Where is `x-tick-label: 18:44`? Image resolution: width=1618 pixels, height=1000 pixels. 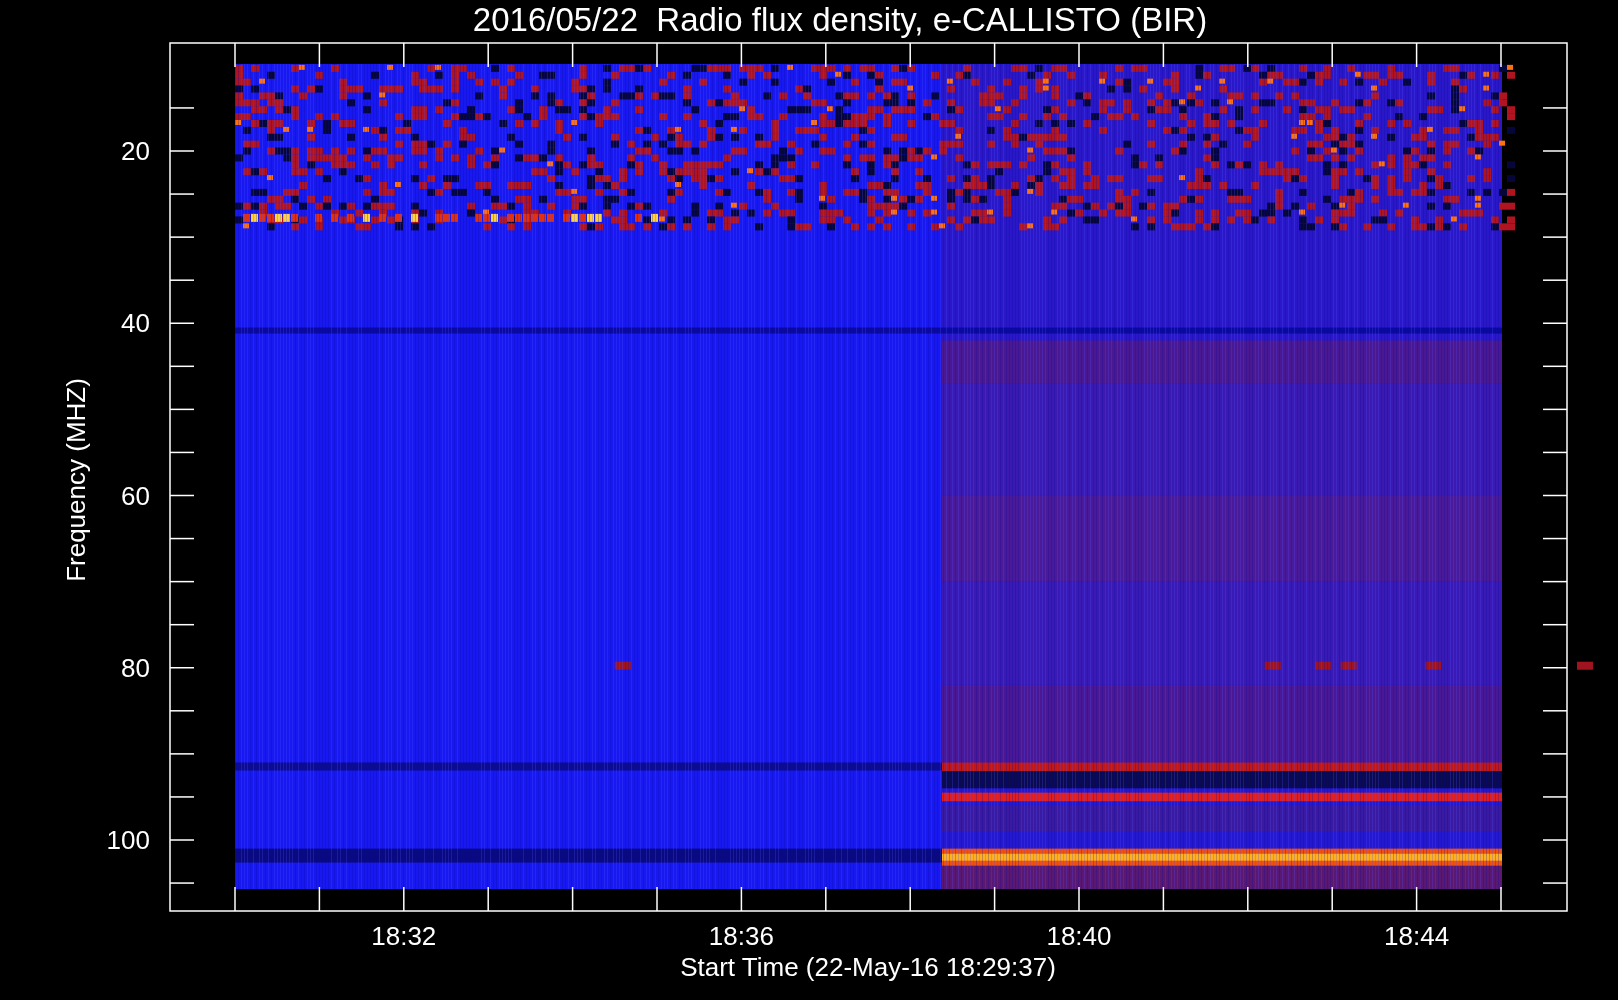 x-tick-label: 18:44 is located at coordinates (1417, 936).